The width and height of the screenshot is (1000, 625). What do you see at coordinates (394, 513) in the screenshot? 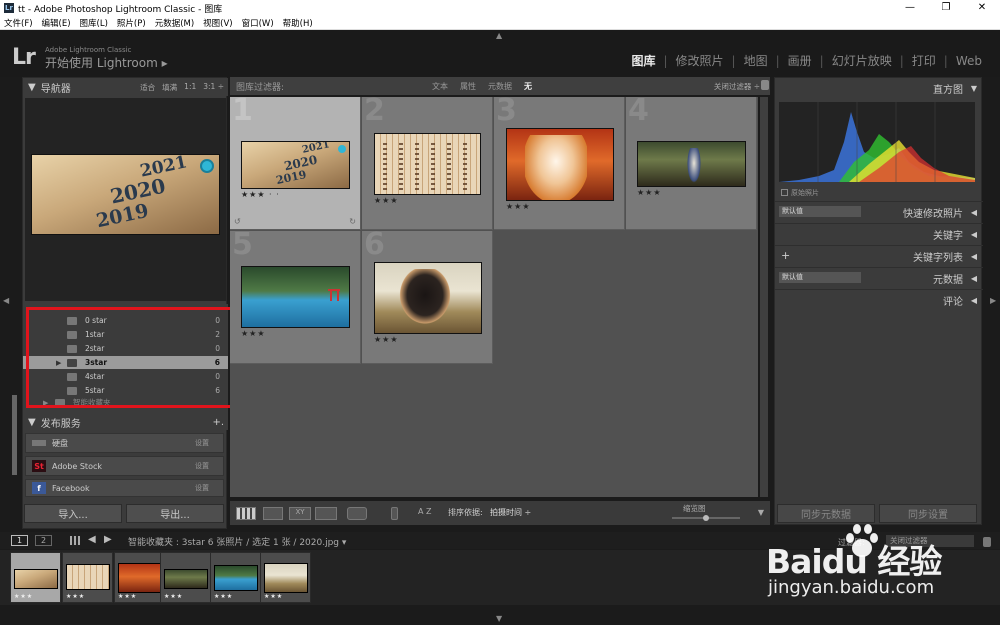
I see `painter-icon` at bounding box center [394, 513].